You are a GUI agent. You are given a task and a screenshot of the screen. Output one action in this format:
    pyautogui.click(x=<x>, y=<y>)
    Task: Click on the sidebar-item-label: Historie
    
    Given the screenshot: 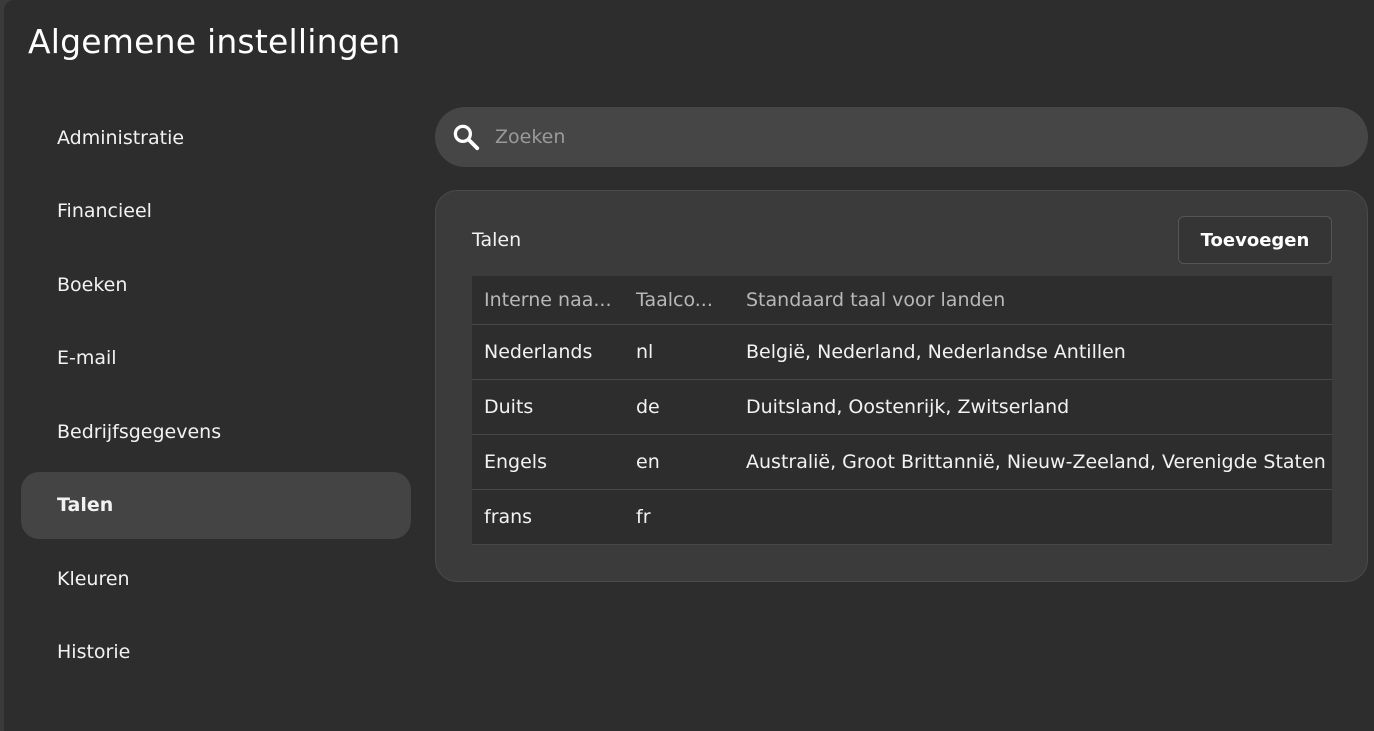 What is the action you would take?
    pyautogui.click(x=94, y=652)
    